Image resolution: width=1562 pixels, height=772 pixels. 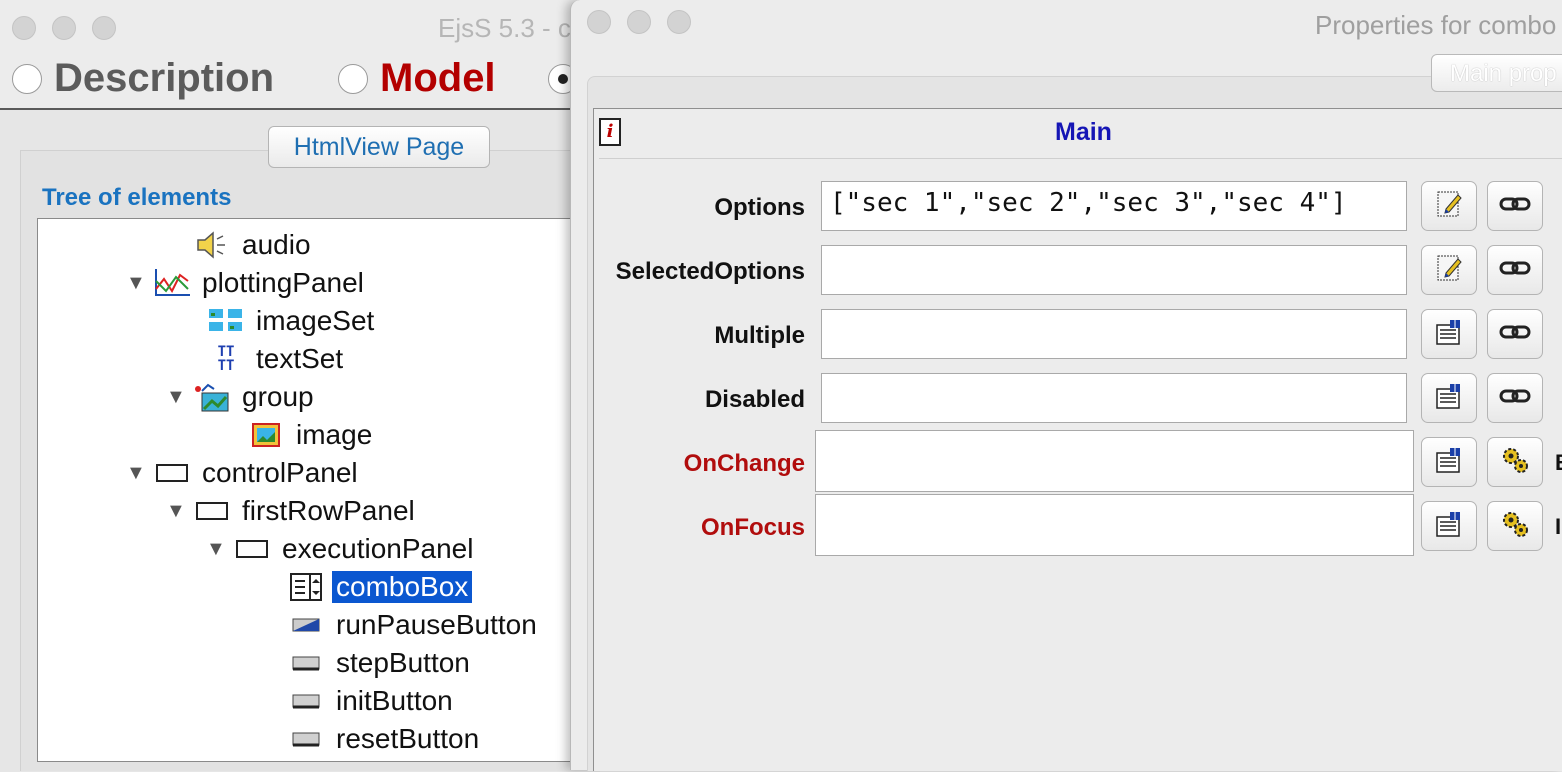 What do you see at coordinates (353, 79) in the screenshot?
I see `model-radio` at bounding box center [353, 79].